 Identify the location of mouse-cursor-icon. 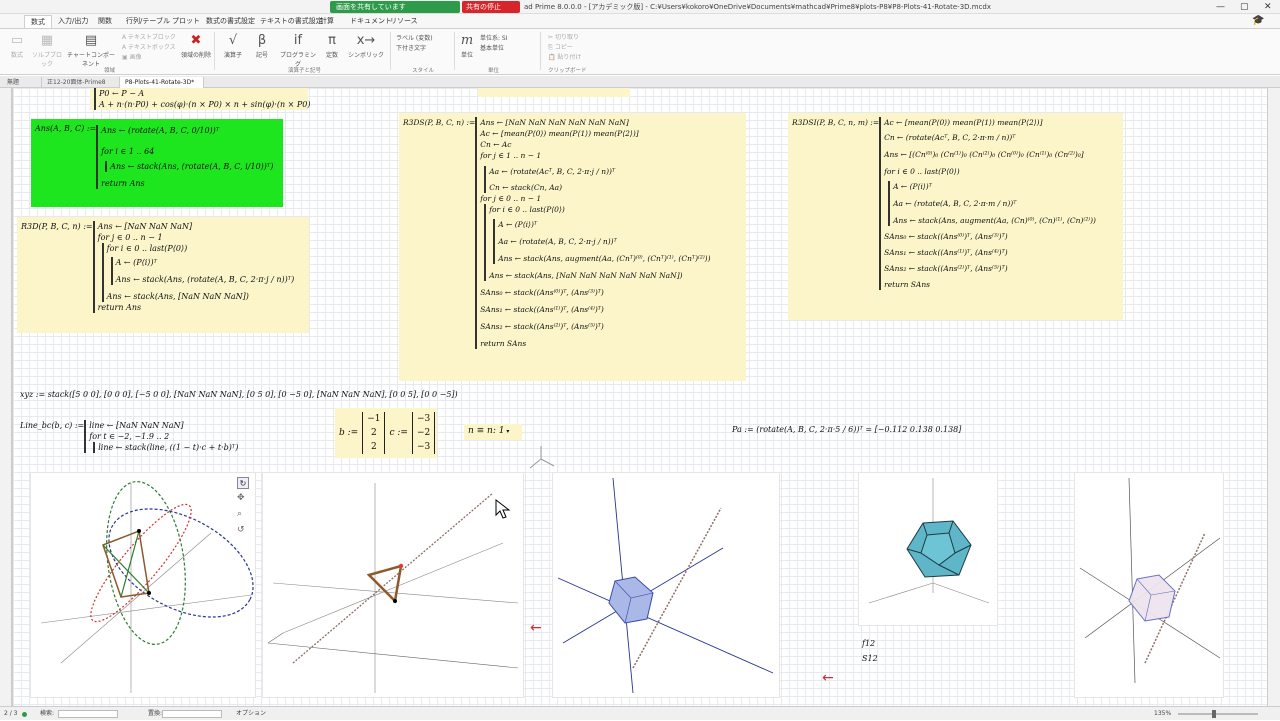
(503, 508).